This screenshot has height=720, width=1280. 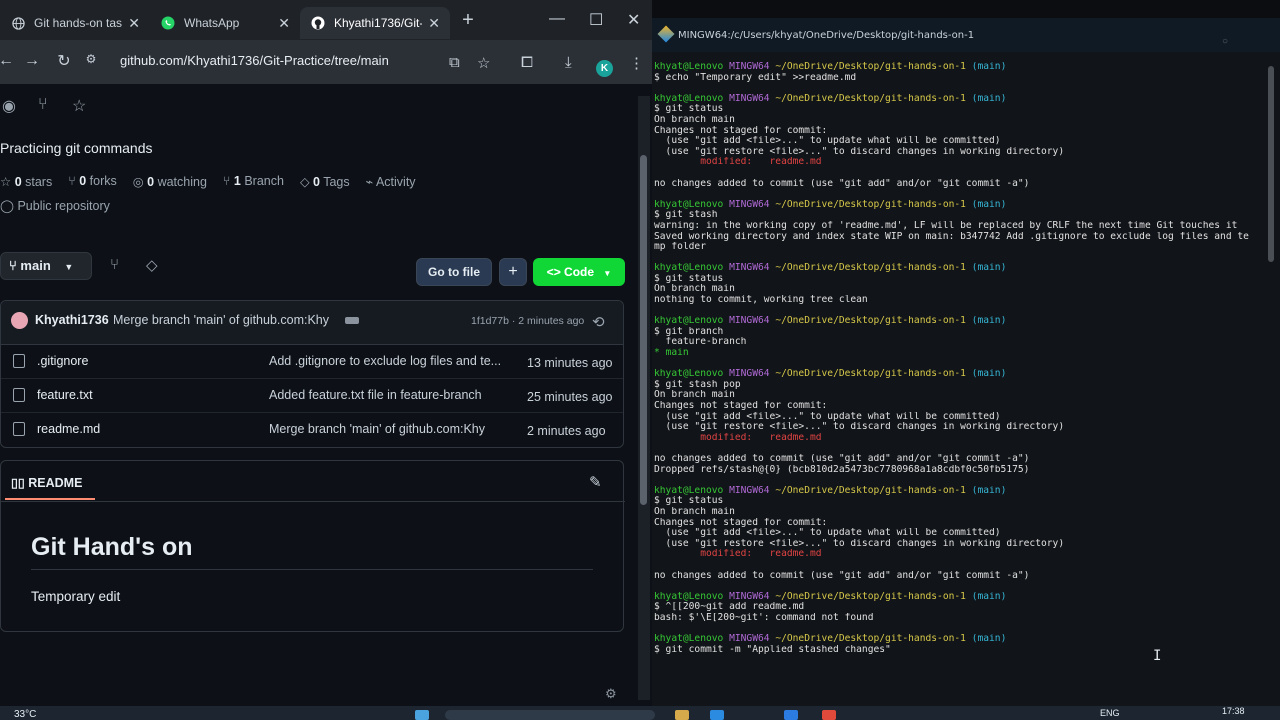 I want to click on code-button: <> Code ▼, so click(x=579, y=272).